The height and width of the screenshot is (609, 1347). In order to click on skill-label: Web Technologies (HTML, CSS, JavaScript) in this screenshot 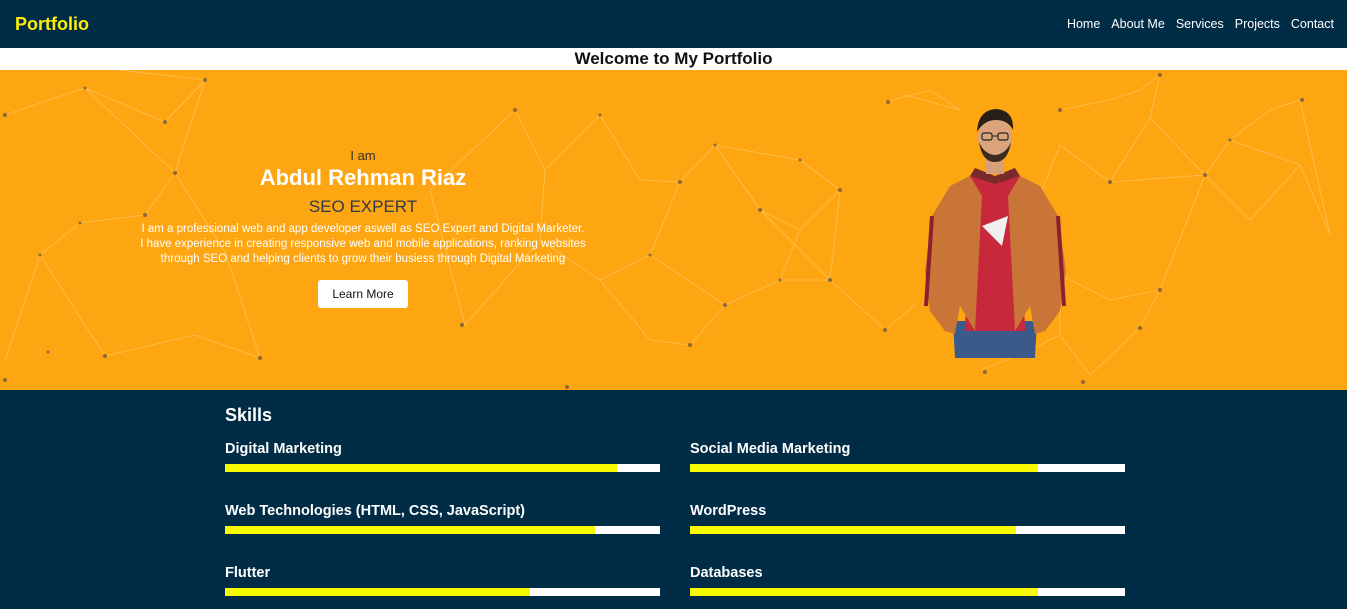, I will do `click(375, 511)`.